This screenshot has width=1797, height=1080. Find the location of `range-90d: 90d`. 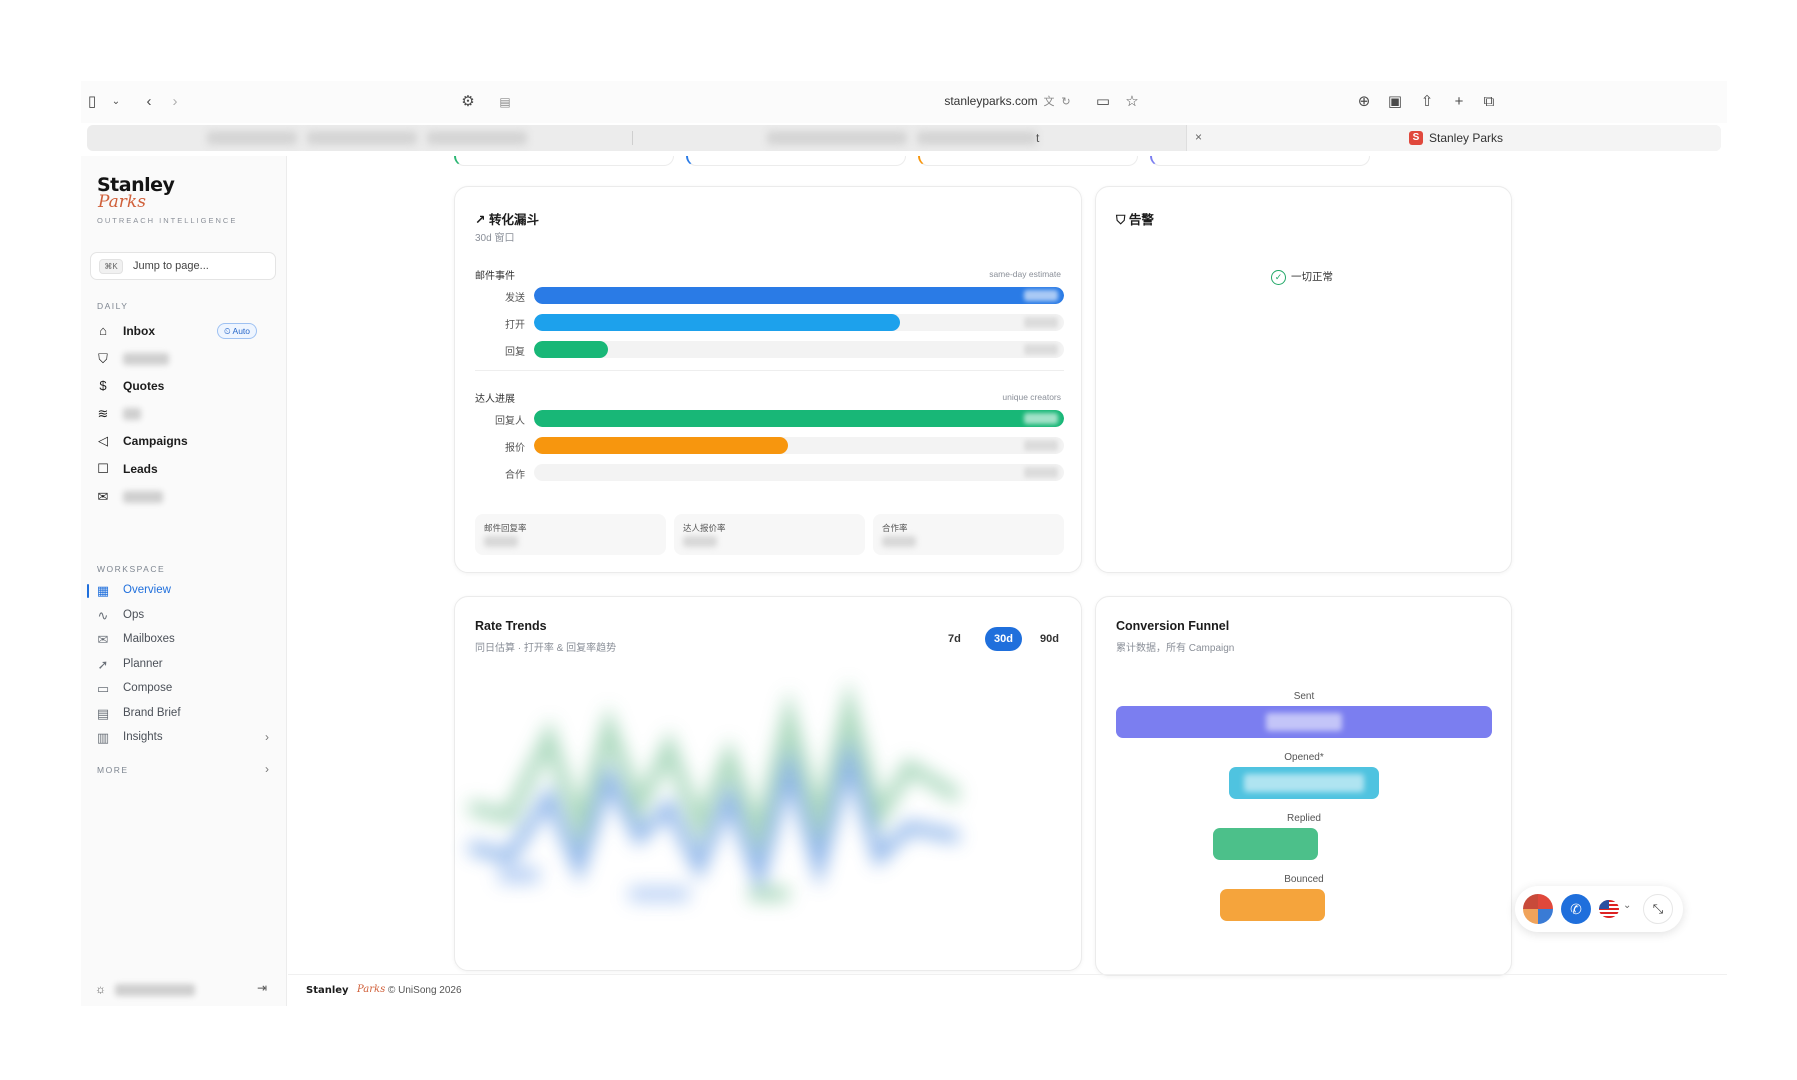

range-90d: 90d is located at coordinates (1049, 639).